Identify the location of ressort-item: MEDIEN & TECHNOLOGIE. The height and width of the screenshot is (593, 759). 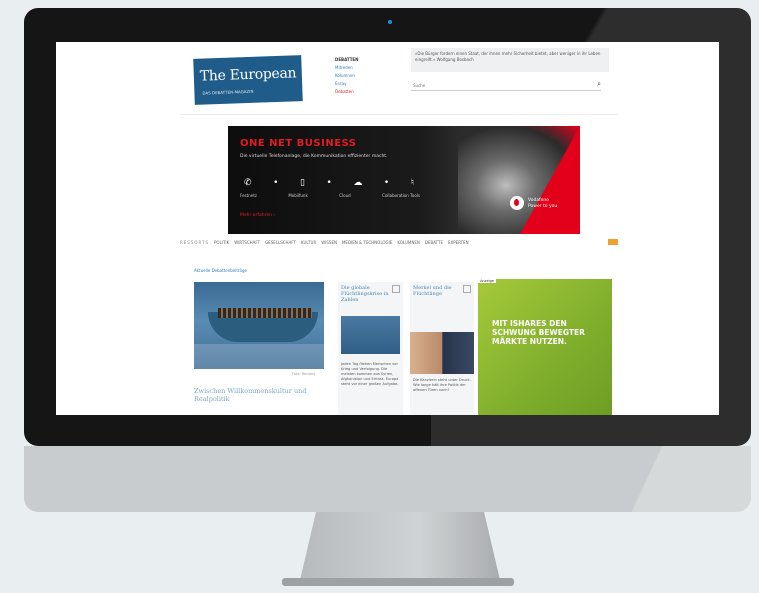
(367, 242).